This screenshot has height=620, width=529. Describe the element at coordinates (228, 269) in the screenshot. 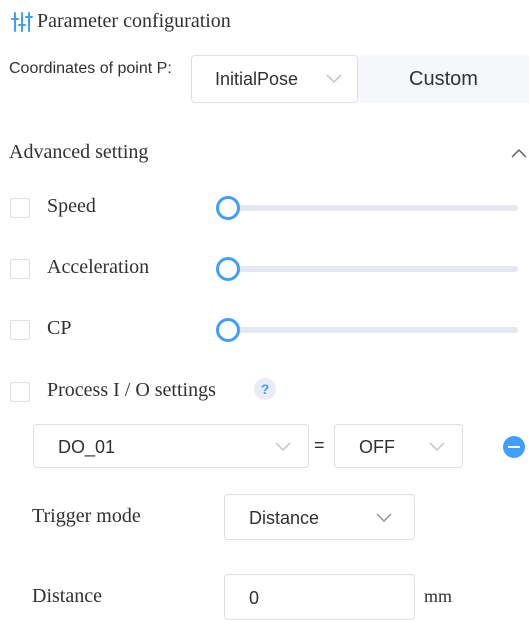

I see `acceleration-slider-handle` at that location.